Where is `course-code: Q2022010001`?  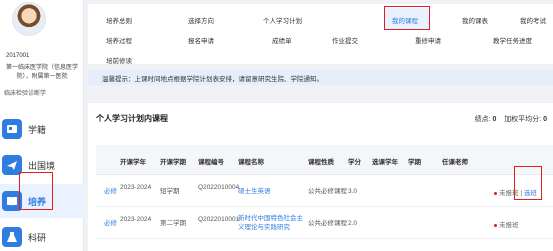
course-code: Q2022010001 is located at coordinates (219, 219).